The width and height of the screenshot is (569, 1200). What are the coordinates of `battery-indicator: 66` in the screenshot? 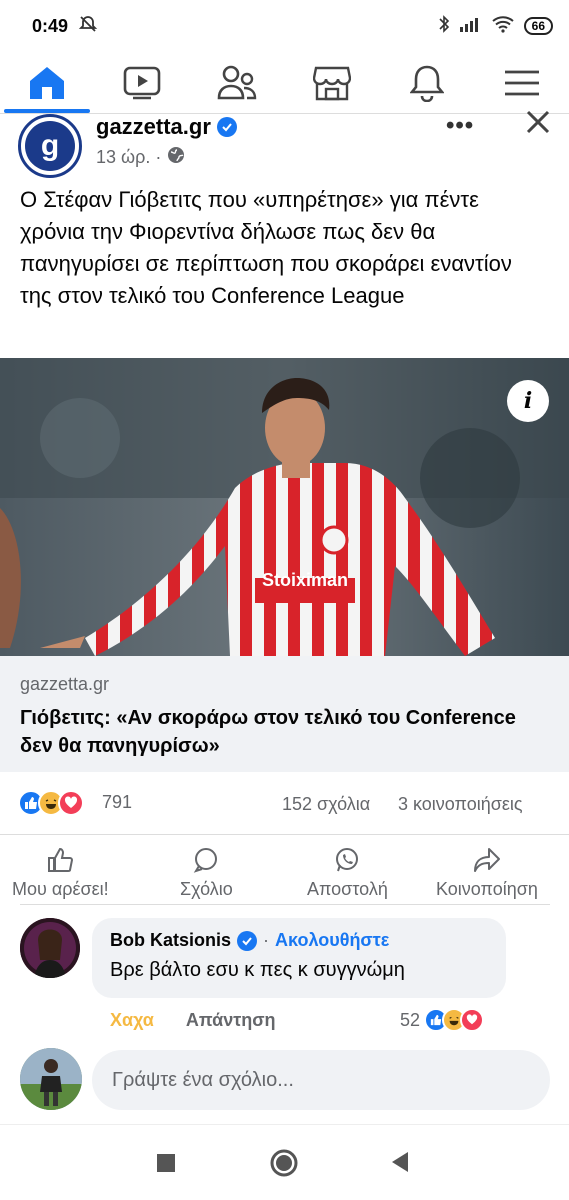 It's located at (538, 26).